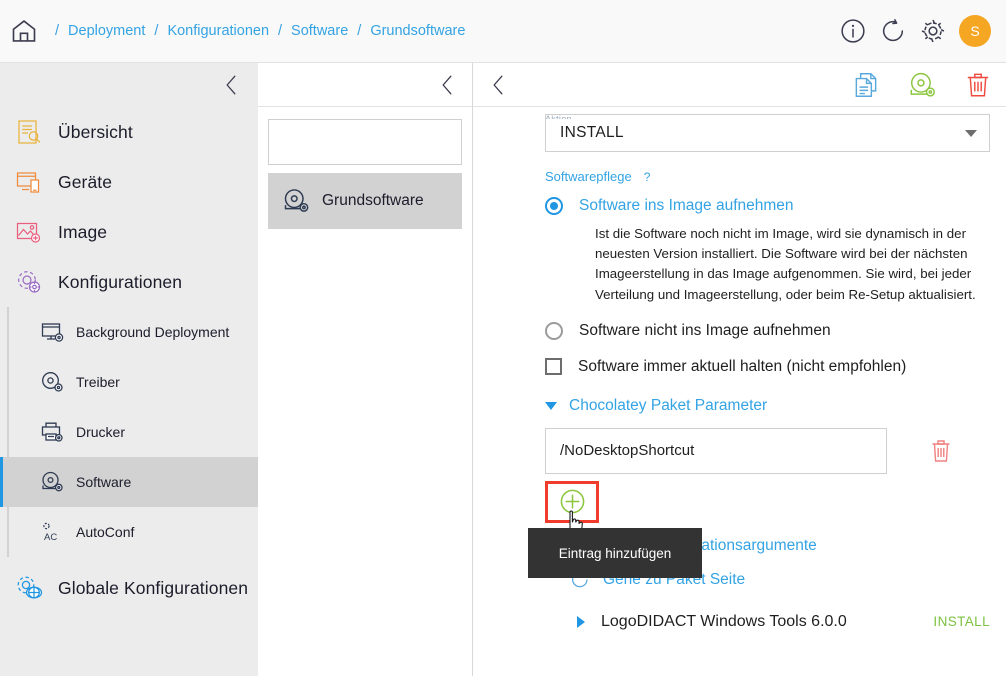 The width and height of the screenshot is (1006, 676). What do you see at coordinates (30, 587) in the screenshot?
I see `global-config-icon` at bounding box center [30, 587].